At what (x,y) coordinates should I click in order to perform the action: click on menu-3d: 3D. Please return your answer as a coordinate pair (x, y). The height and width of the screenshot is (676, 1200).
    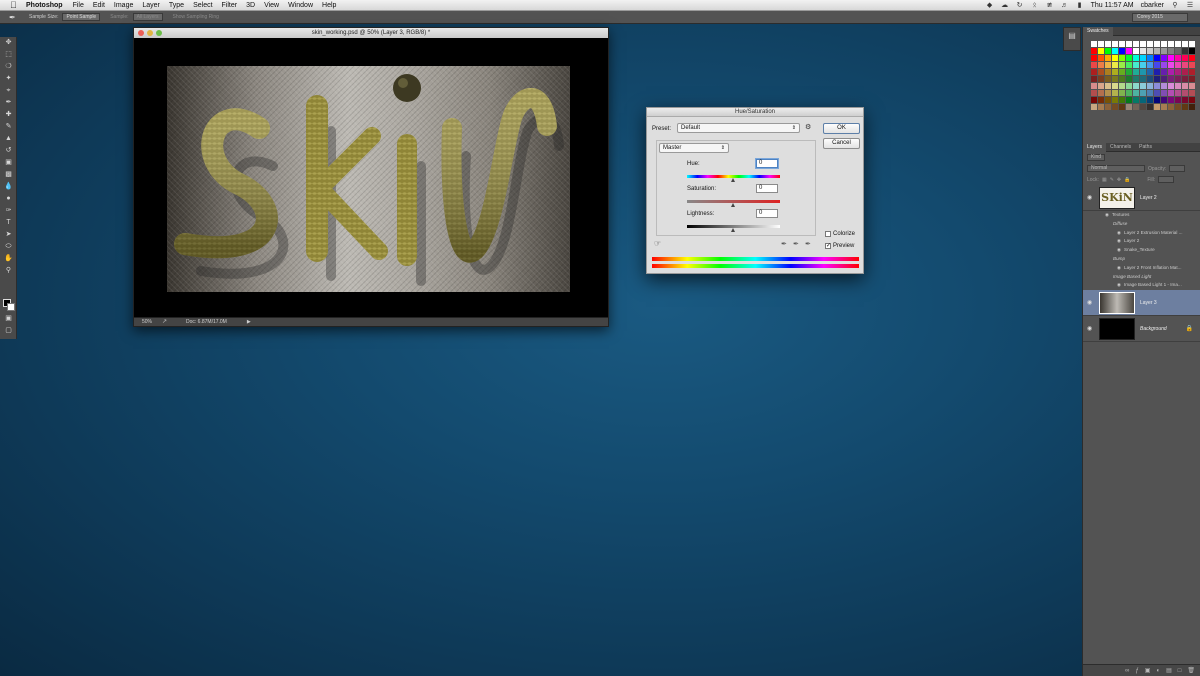
    Looking at the image, I should click on (250, 5).